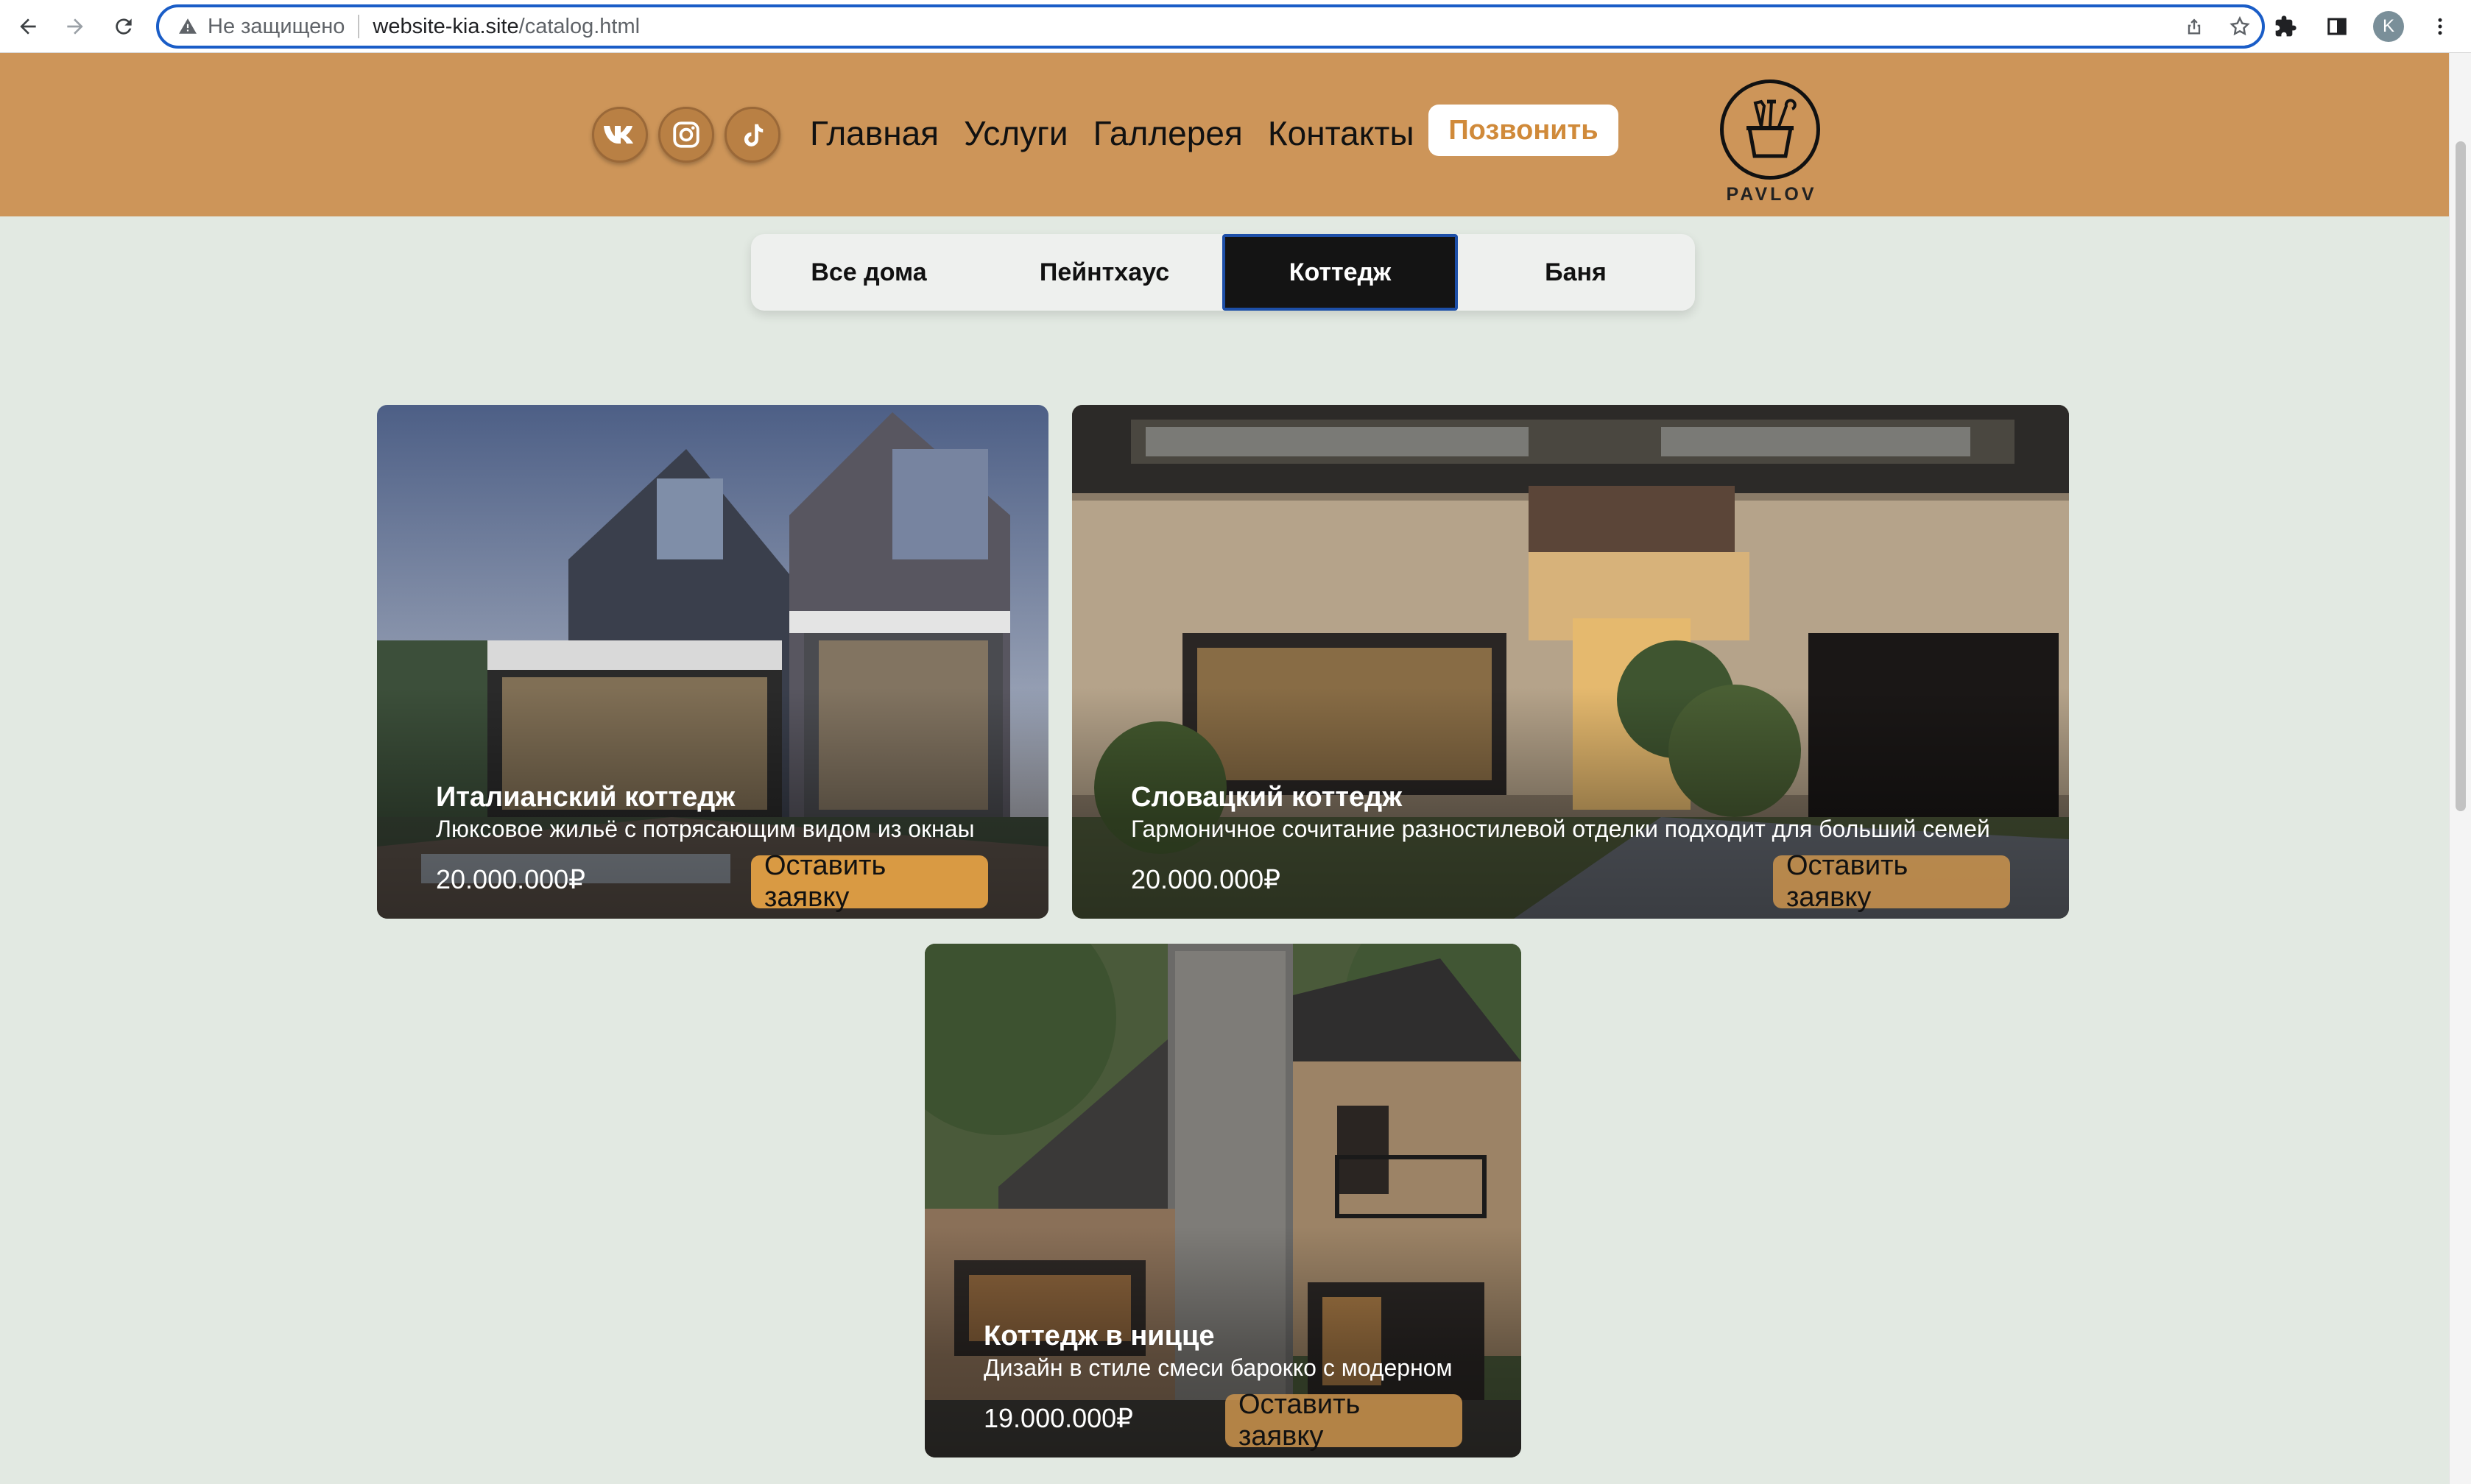  Describe the element at coordinates (579, 26) in the screenshot. I see `url-path: /catalog.html` at that location.